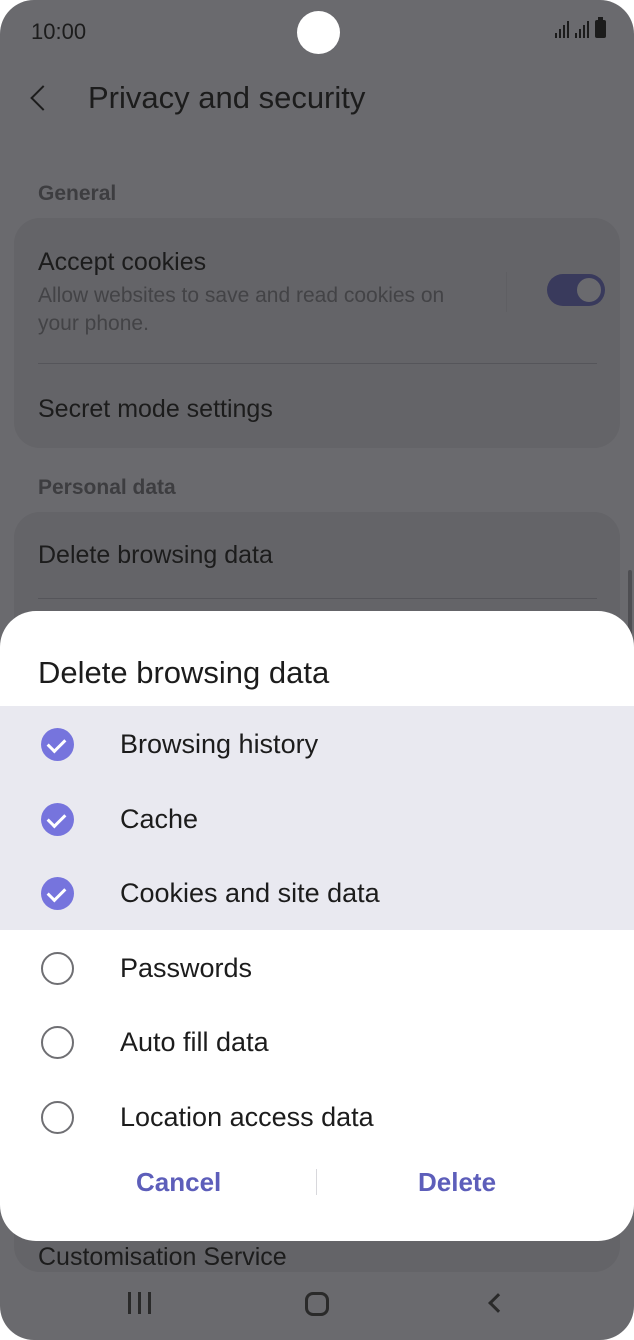 The width and height of the screenshot is (634, 1340). Describe the element at coordinates (159, 819) in the screenshot. I see `option-label: Cache` at that location.